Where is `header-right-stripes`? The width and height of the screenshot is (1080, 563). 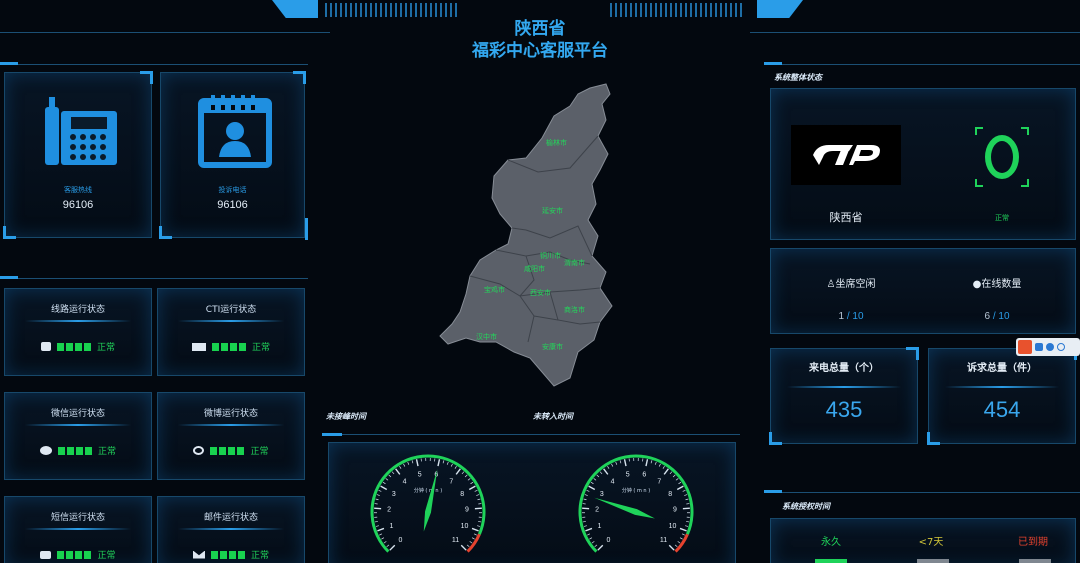
header-right-stripes is located at coordinates (677, 10).